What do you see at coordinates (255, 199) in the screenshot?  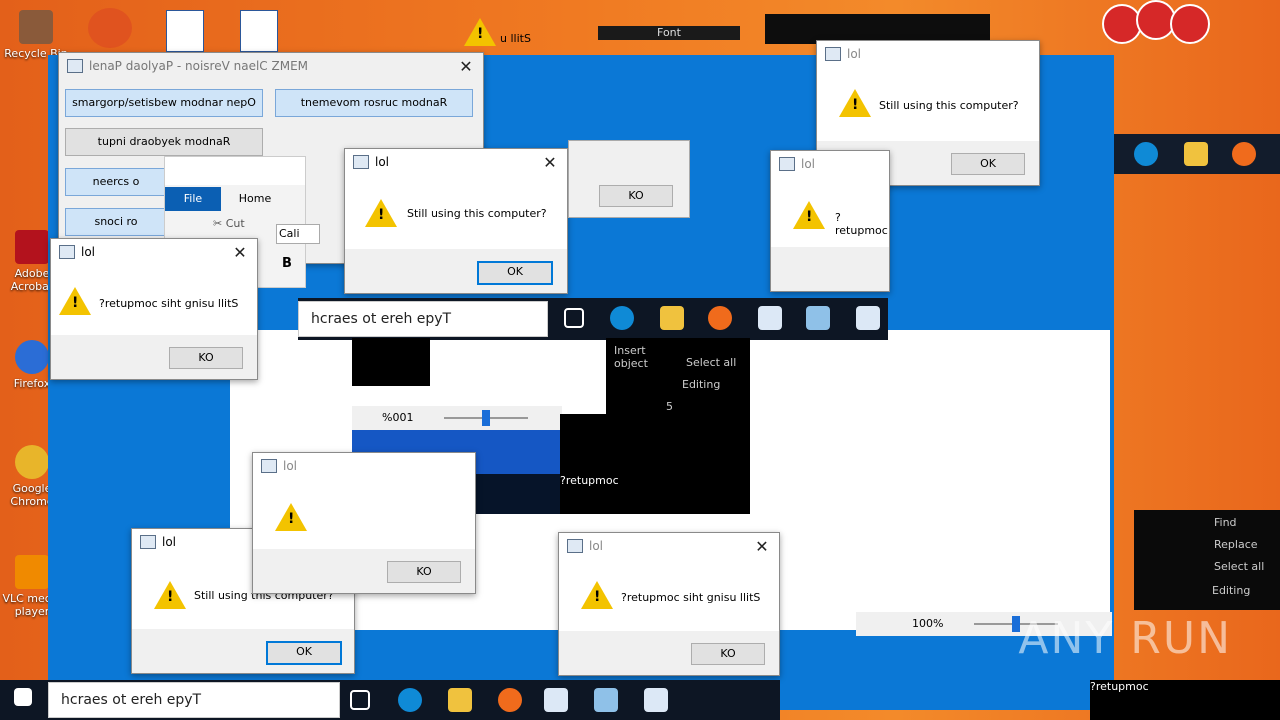 I see `tab-home: Home` at bounding box center [255, 199].